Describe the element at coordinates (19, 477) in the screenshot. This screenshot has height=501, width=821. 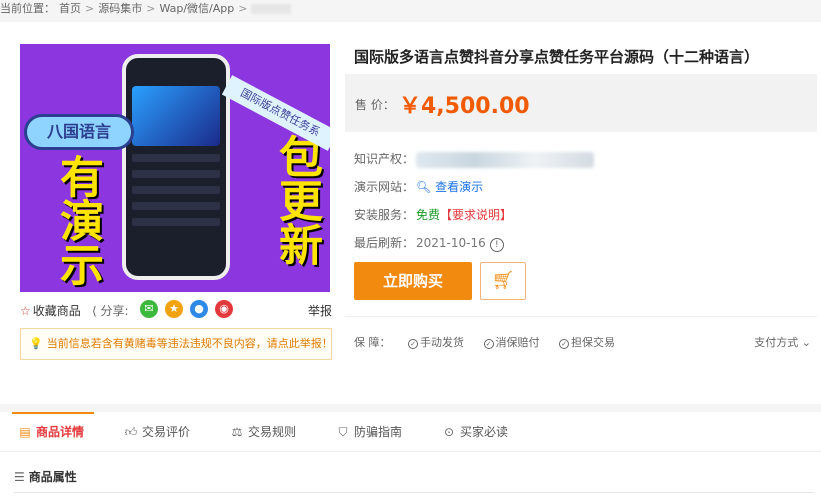
I see `list-search-icon: ☰` at that location.